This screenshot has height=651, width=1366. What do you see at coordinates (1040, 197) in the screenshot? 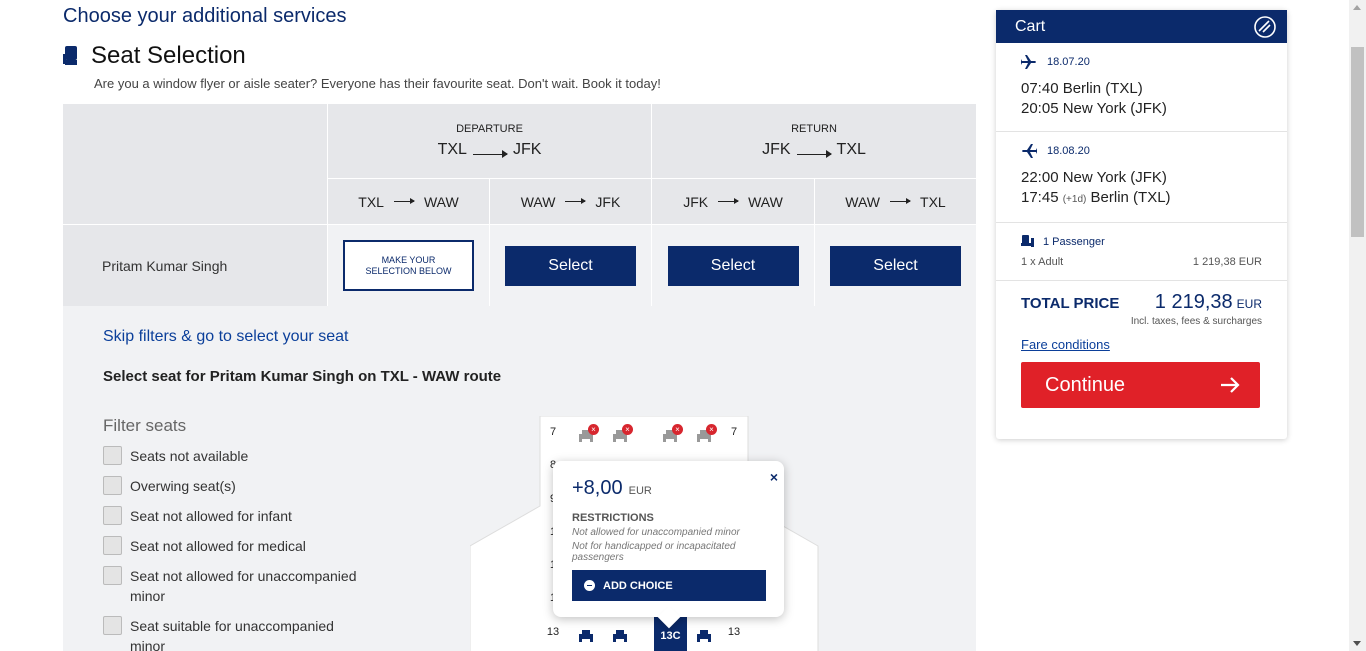
I see `inbound-arrival-time: 17:45` at bounding box center [1040, 197].